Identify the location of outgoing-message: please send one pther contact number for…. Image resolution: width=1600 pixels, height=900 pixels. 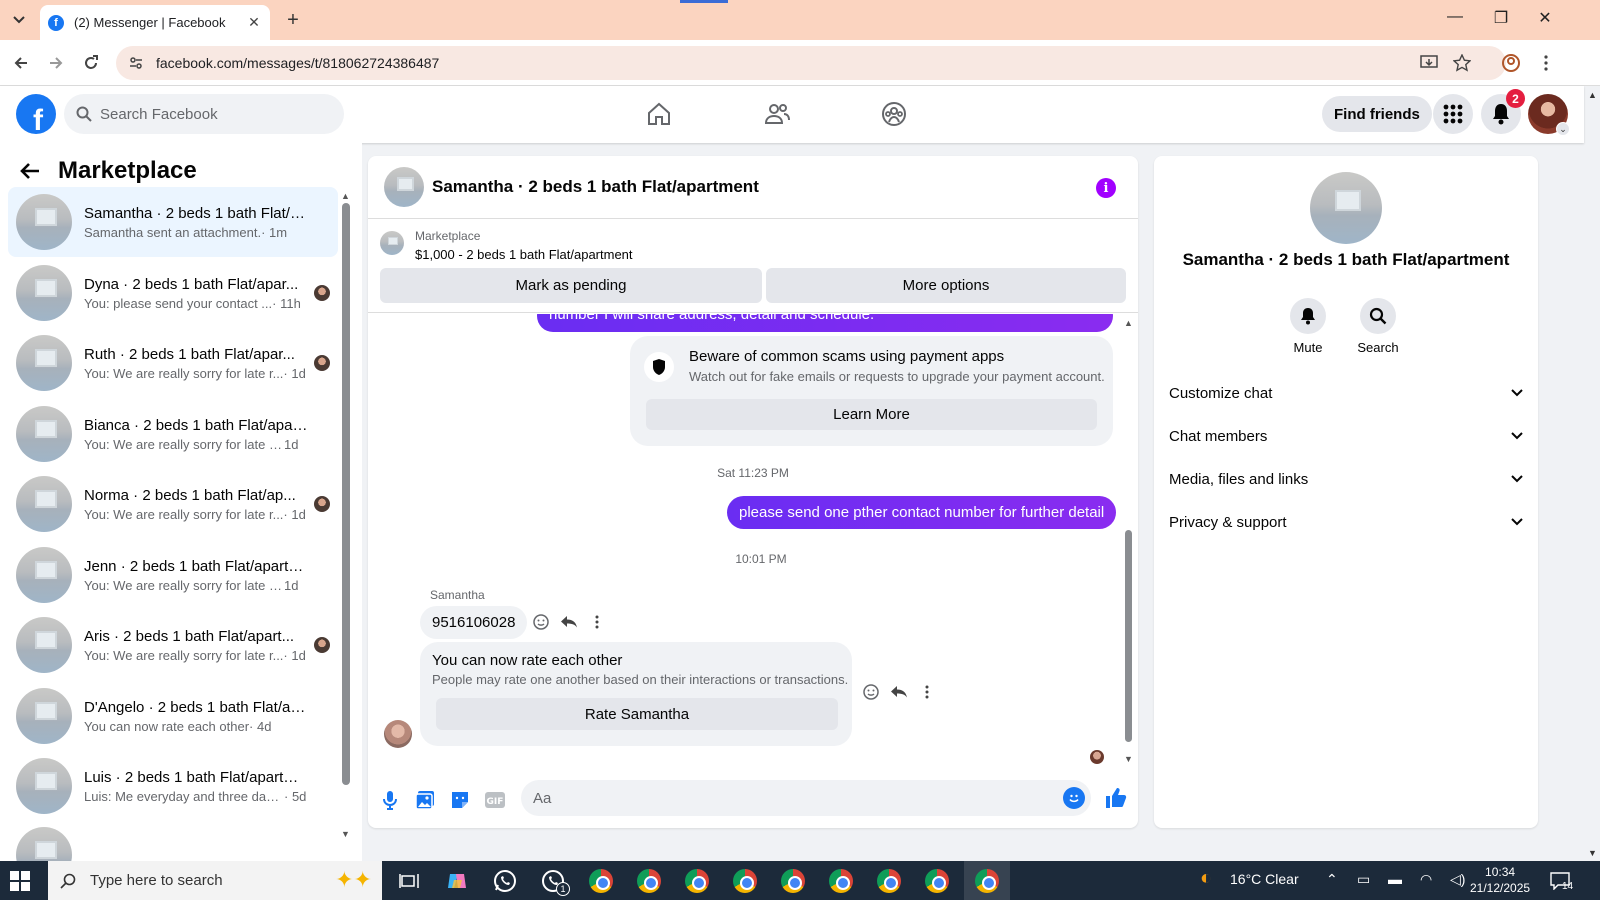
(922, 512).